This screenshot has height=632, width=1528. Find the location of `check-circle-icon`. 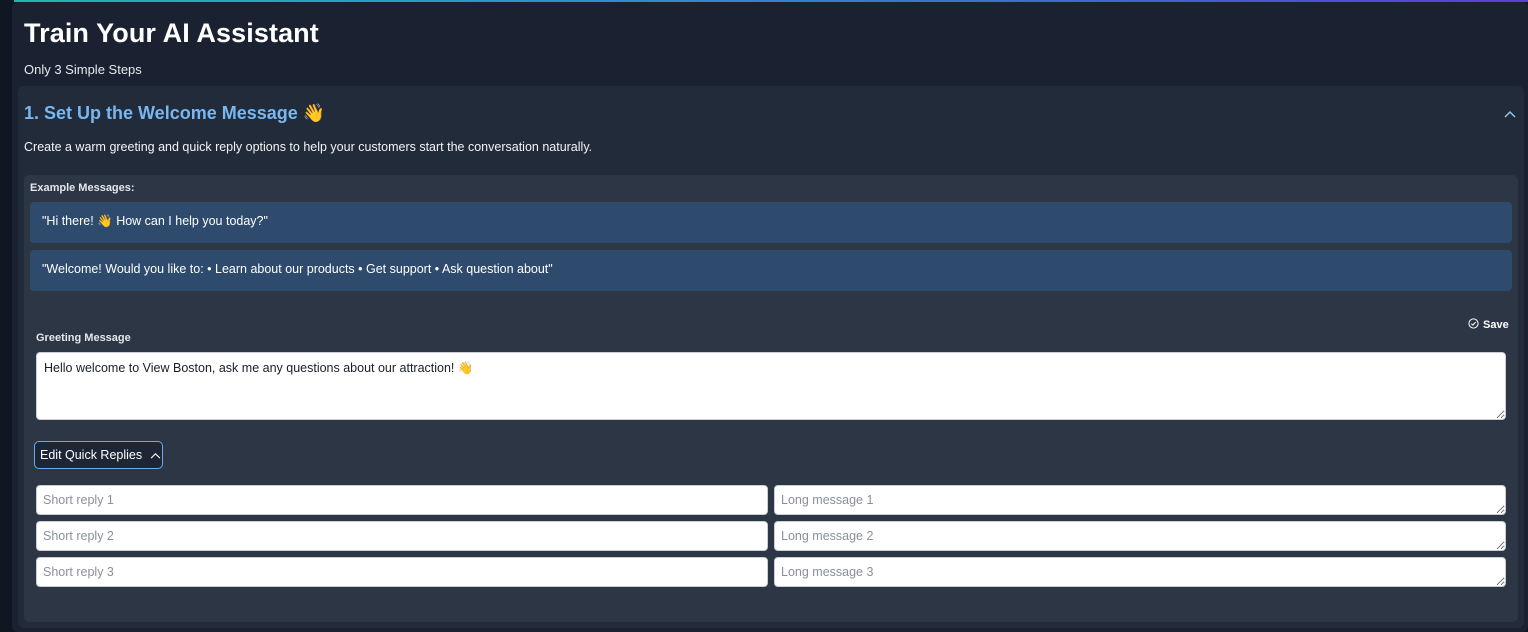

check-circle-icon is located at coordinates (1473, 325).